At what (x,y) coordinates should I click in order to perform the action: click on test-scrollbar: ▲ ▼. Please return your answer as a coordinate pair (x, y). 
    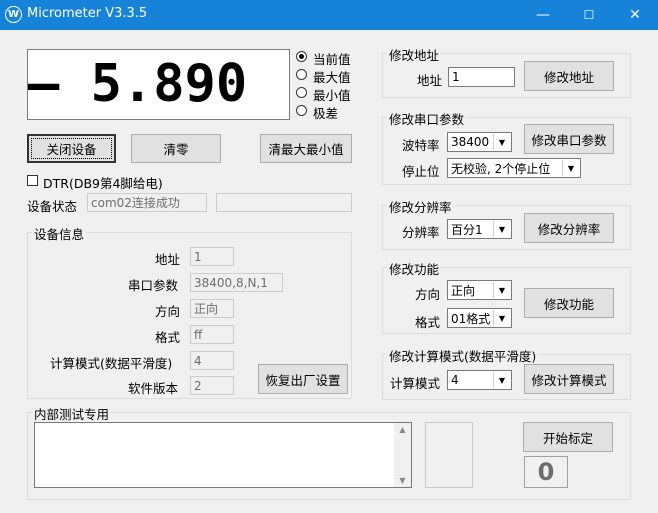
    Looking at the image, I should click on (402, 455).